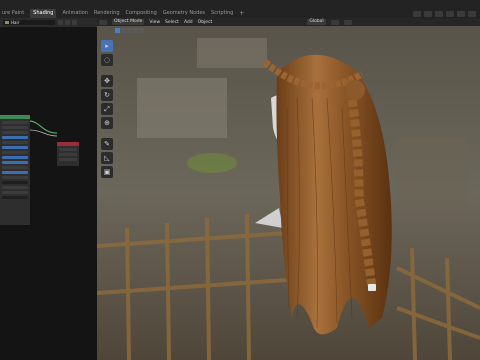 This screenshot has height=360, width=480. Describe the element at coordinates (43, 13) in the screenshot. I see `tab-shading: Shading` at that location.